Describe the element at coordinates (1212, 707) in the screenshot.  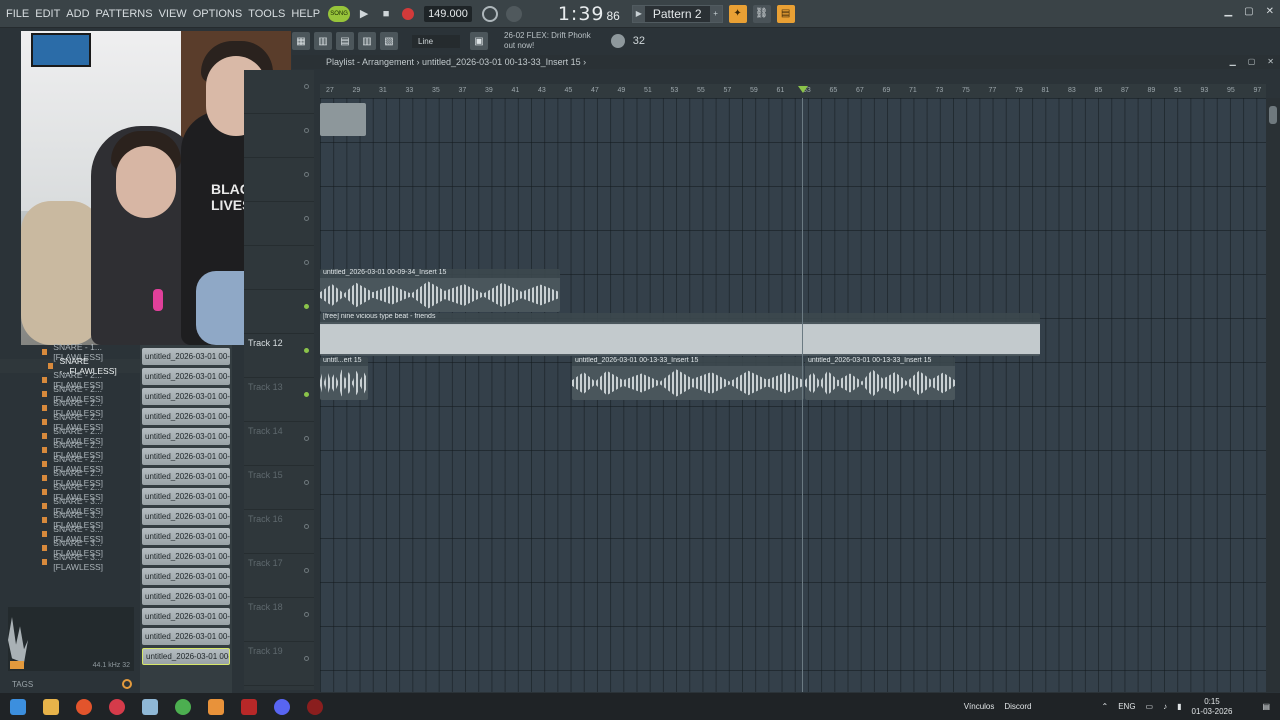
I see `clock: 0:15 01-03-2026` at that location.